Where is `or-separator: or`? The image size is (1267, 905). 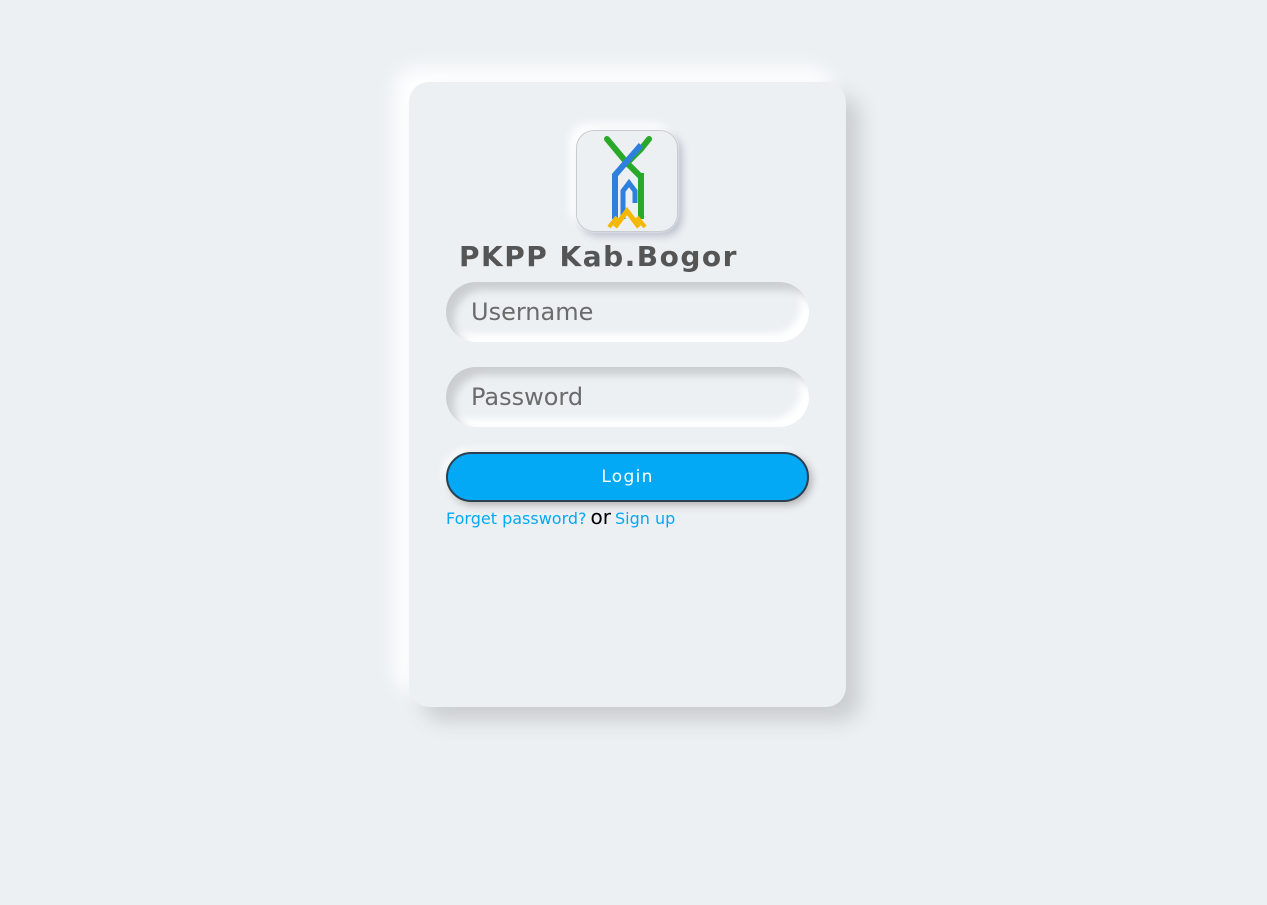
or-separator: or is located at coordinates (600, 517).